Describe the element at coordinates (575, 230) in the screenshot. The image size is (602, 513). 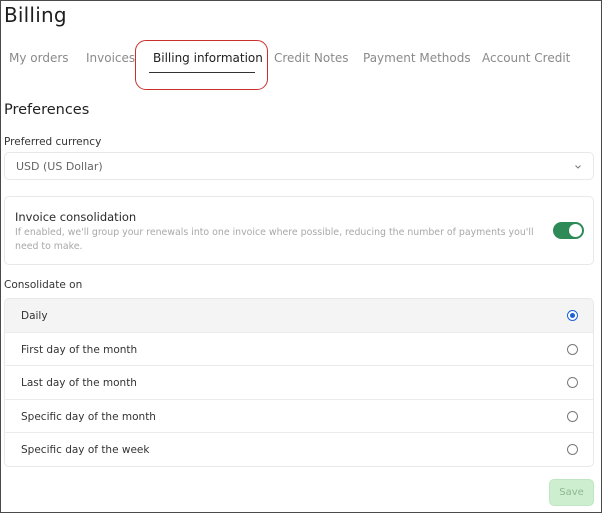
I see `toggle-knob` at that location.